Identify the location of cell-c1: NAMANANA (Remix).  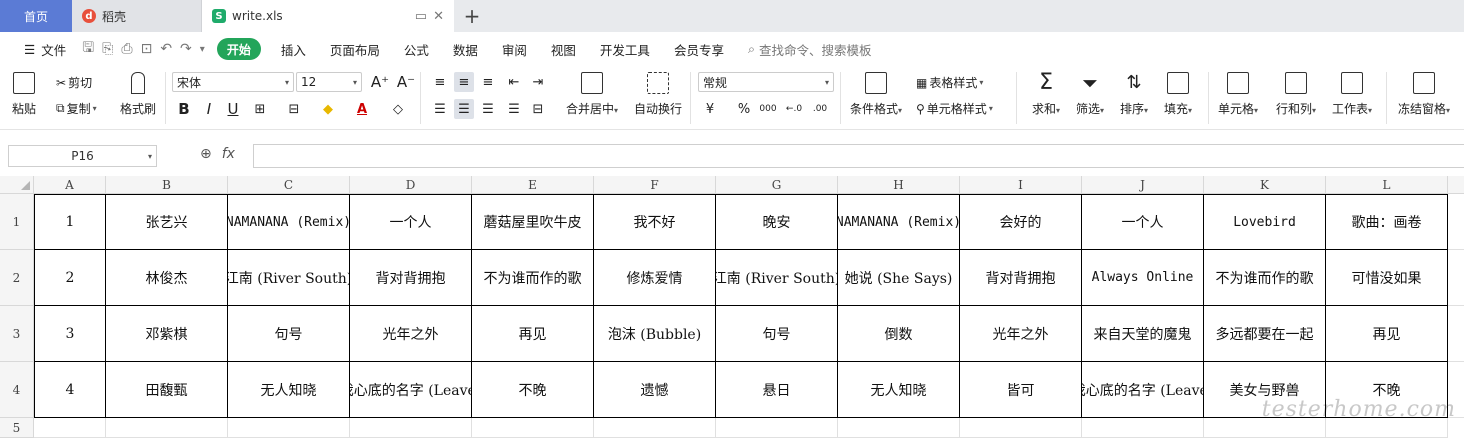
(289, 222).